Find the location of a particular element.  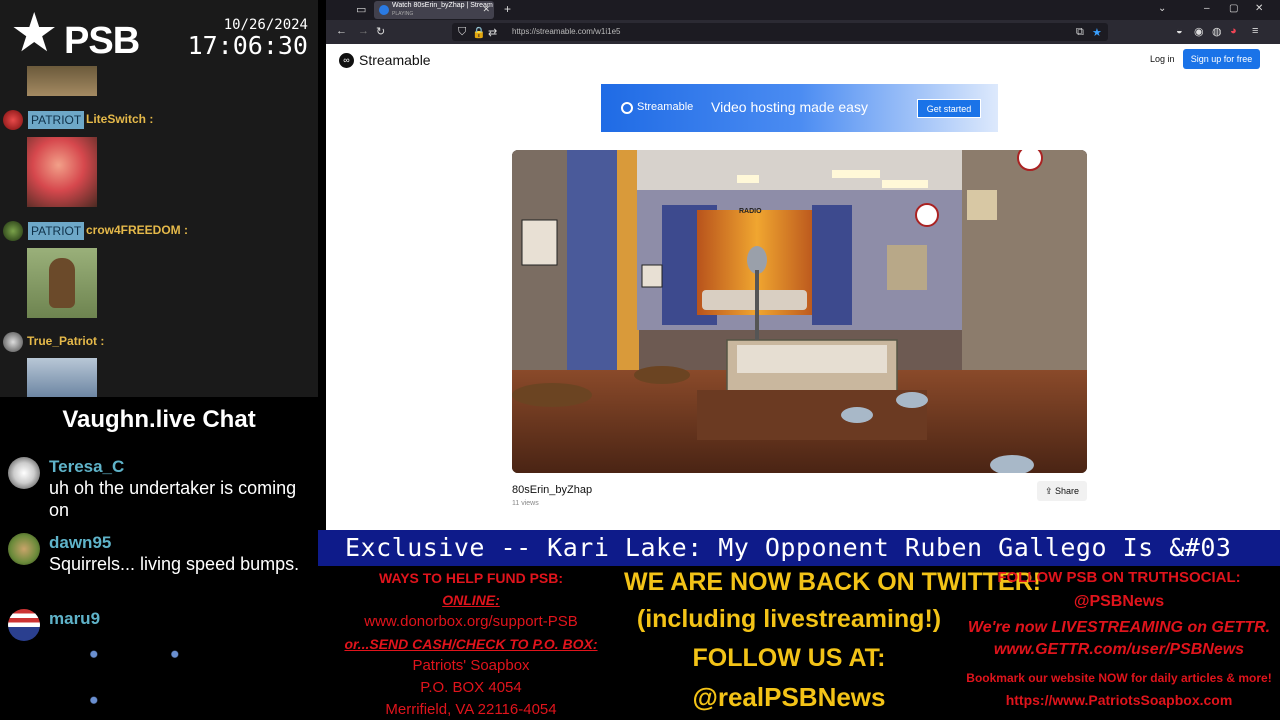

banner-tagline: Video hosting made easy is located at coordinates (789, 107).